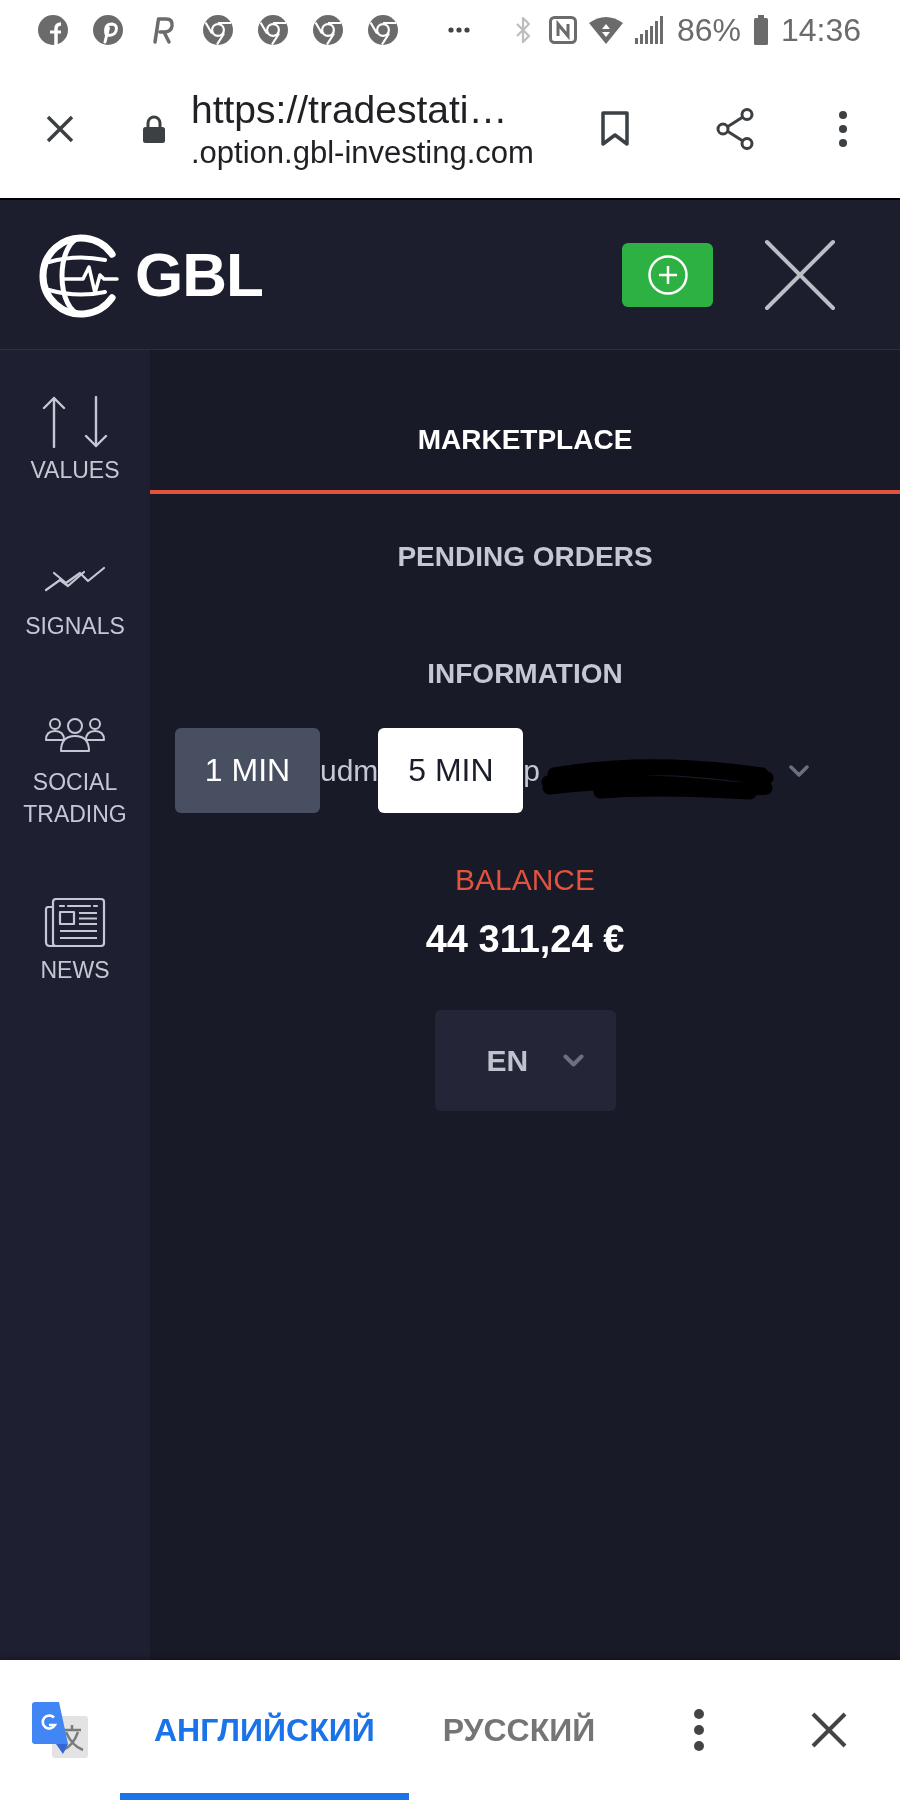 The height and width of the screenshot is (1800, 900). I want to click on sidebar-item: SOCIAL TRADING, so click(75, 769).